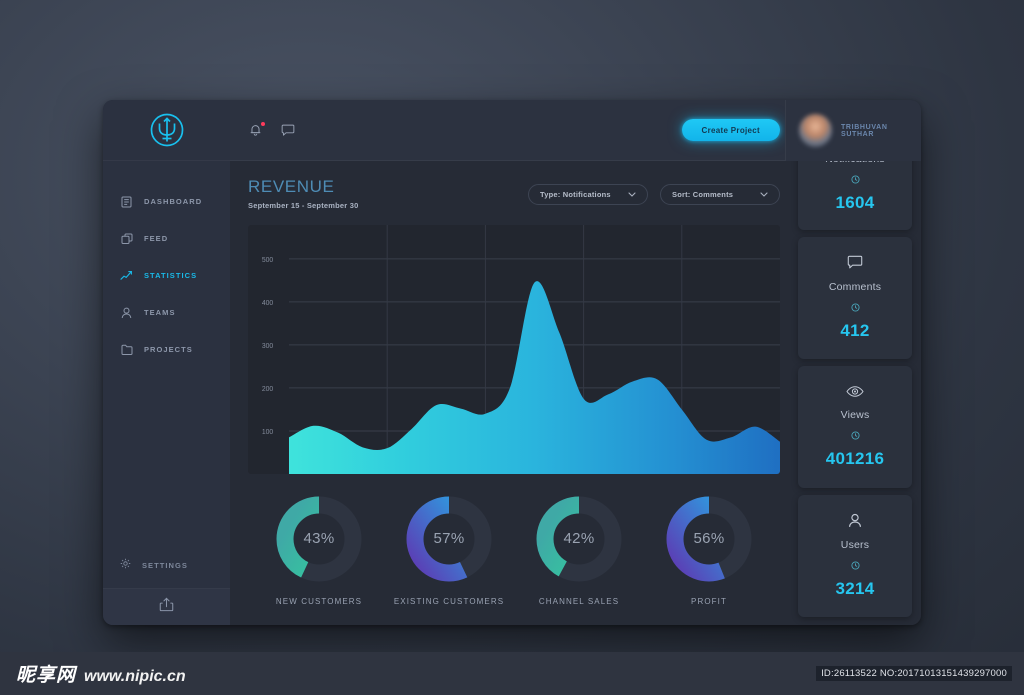  Describe the element at coordinates (263, 123) in the screenshot. I see `notification-dot` at that location.